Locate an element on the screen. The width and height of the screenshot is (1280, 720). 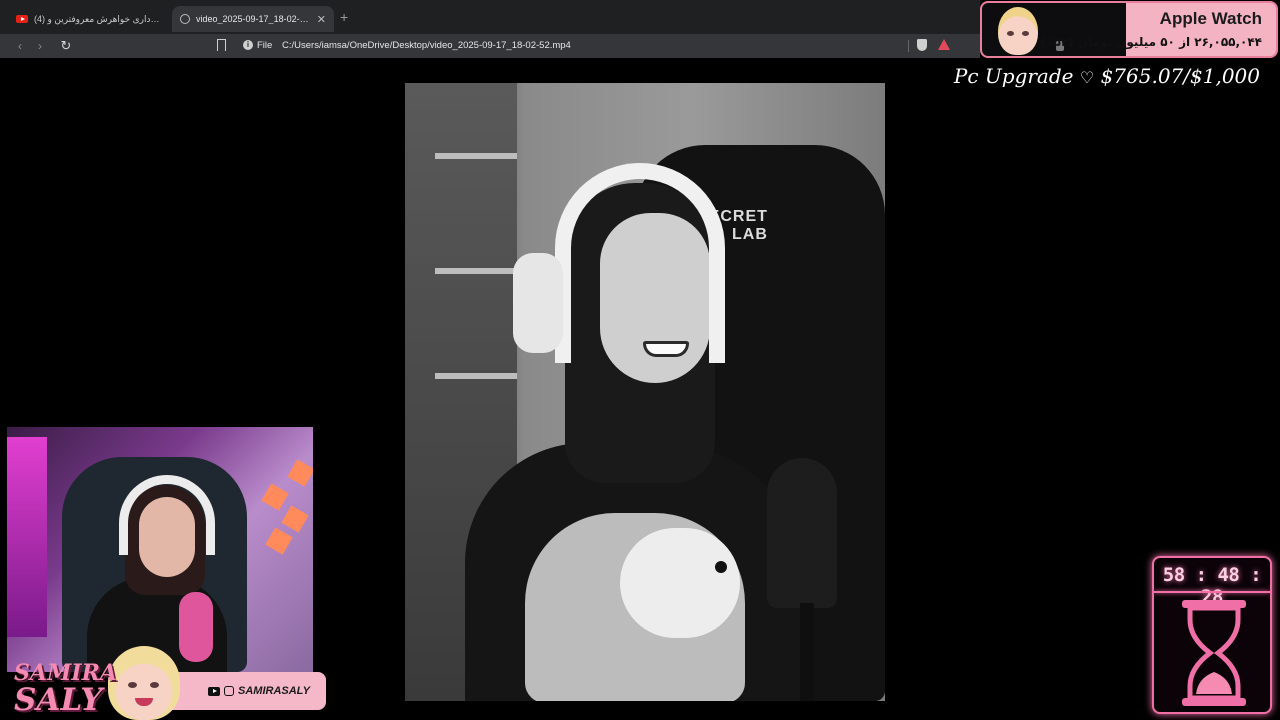
new-tab-button: + is located at coordinates (344, 17).